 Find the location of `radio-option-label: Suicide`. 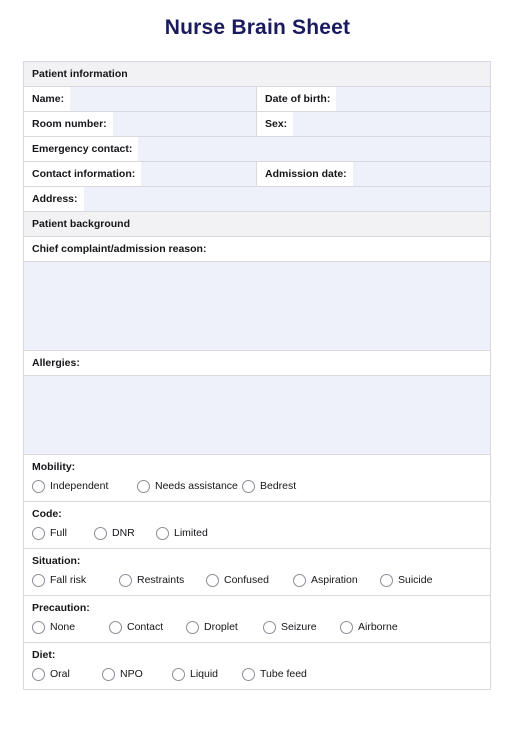

radio-option-label: Suicide is located at coordinates (415, 580).